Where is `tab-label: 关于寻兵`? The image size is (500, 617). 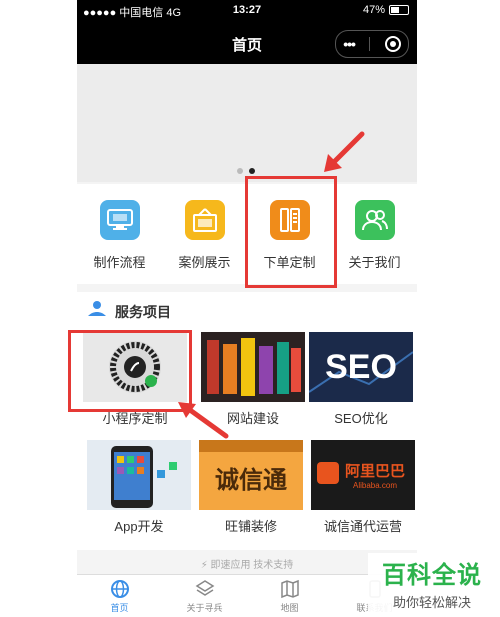
tab-label: 关于寻兵 is located at coordinates (204, 608).